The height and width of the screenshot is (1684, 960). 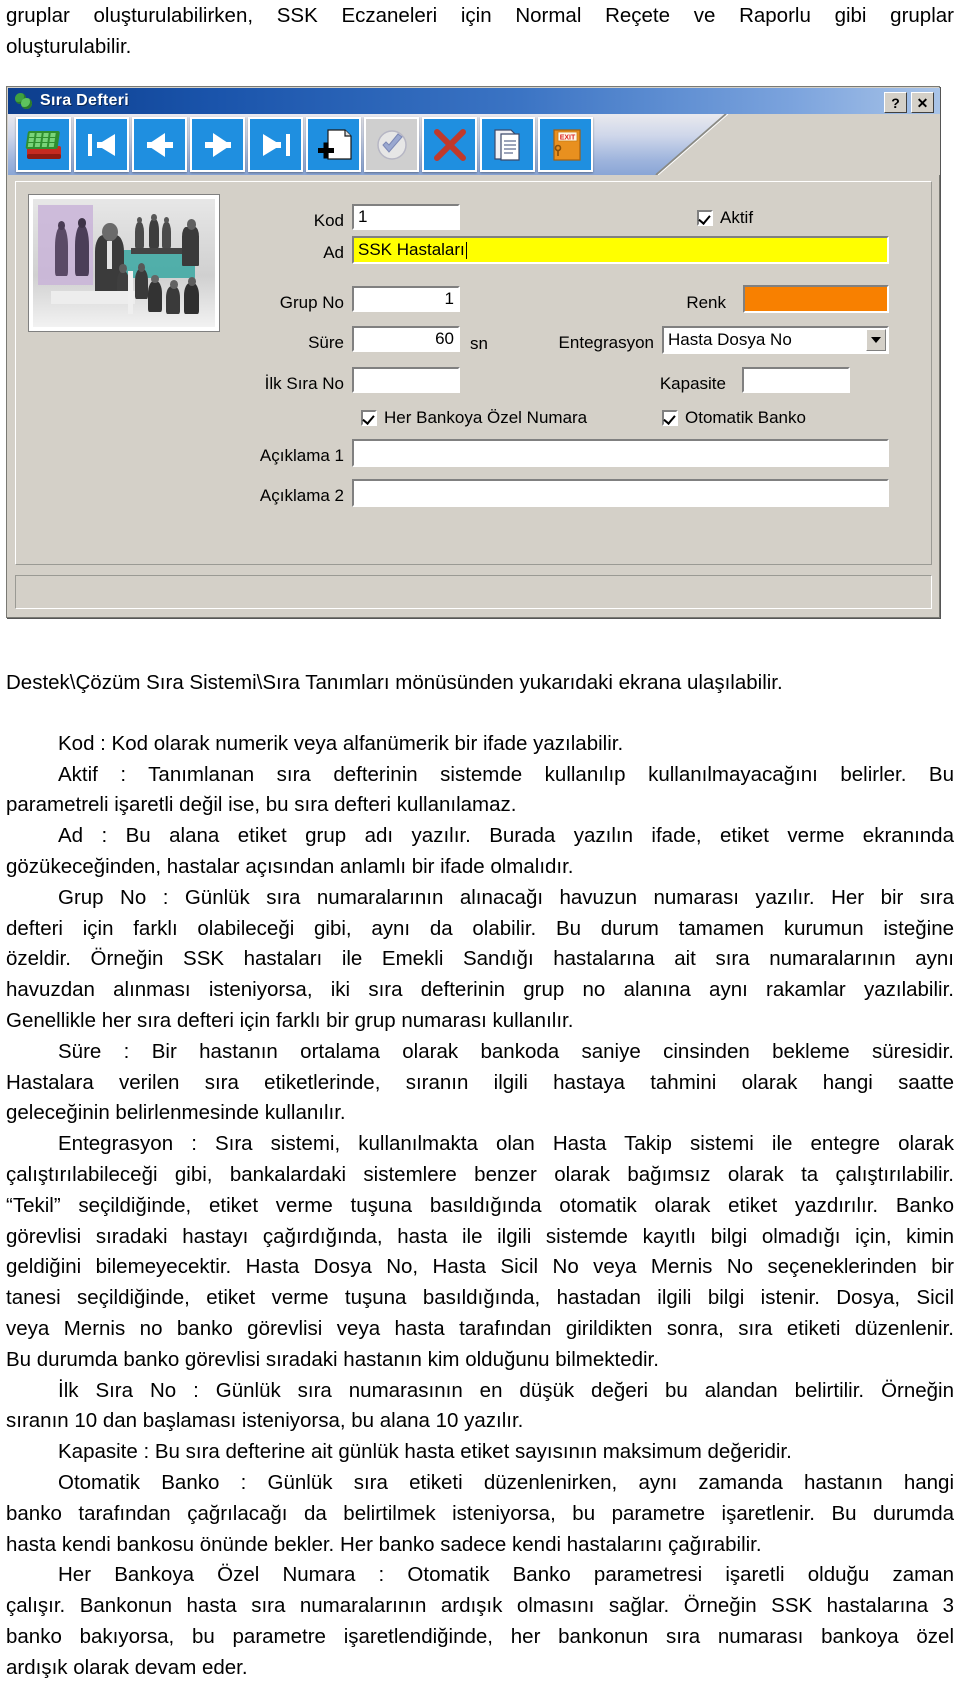 I want to click on new-record-button, so click(x=333, y=144).